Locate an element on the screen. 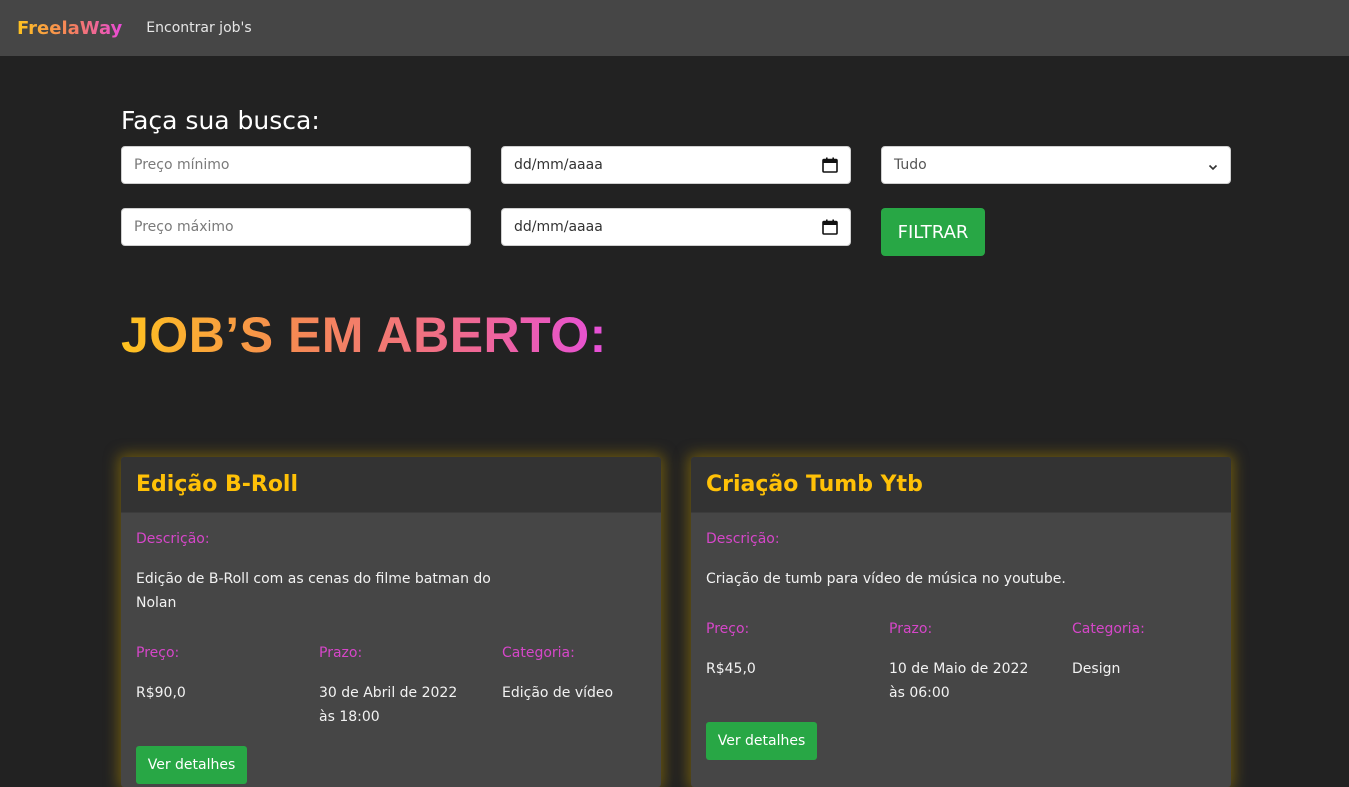  price-value: R$90,0 is located at coordinates (161, 693).